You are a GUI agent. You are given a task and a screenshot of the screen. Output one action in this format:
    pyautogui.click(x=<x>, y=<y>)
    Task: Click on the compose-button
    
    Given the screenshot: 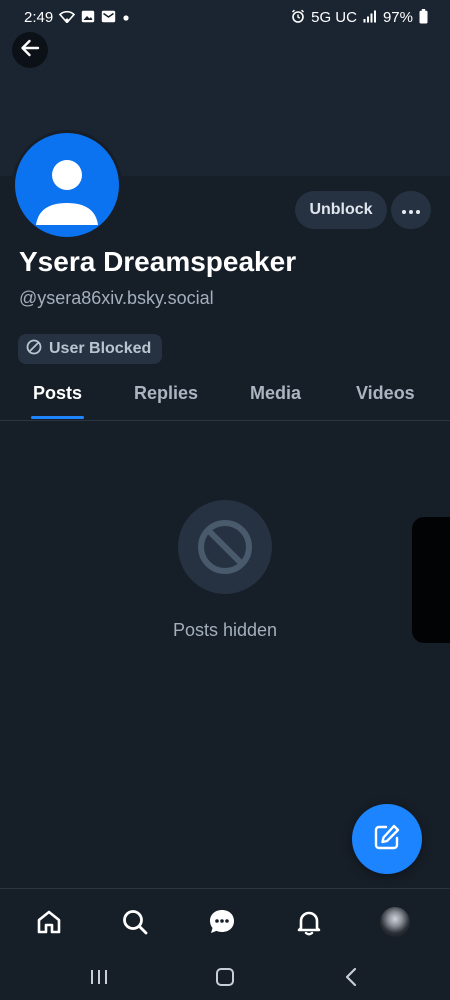 What is the action you would take?
    pyautogui.click(x=387, y=839)
    